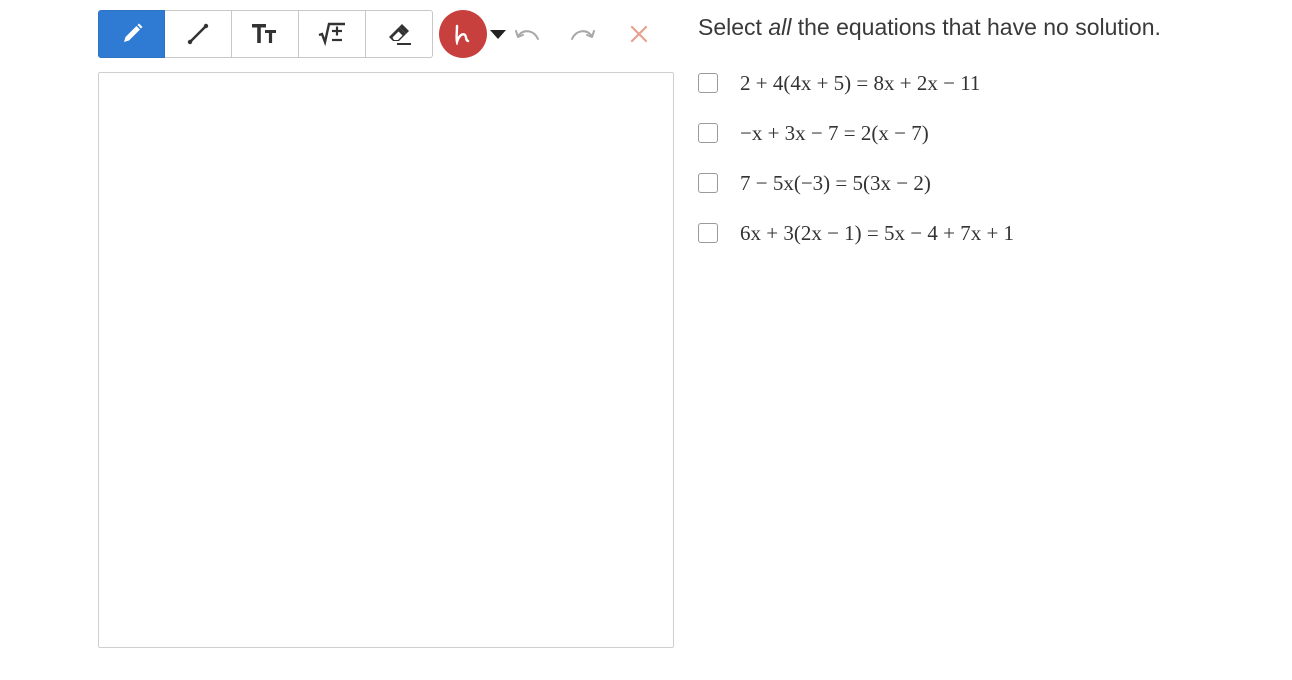 This screenshot has height=680, width=1292. I want to click on choice-4: 6x + 3(2x − 1) = 5x − 4 + 7x + 1, so click(856, 233).